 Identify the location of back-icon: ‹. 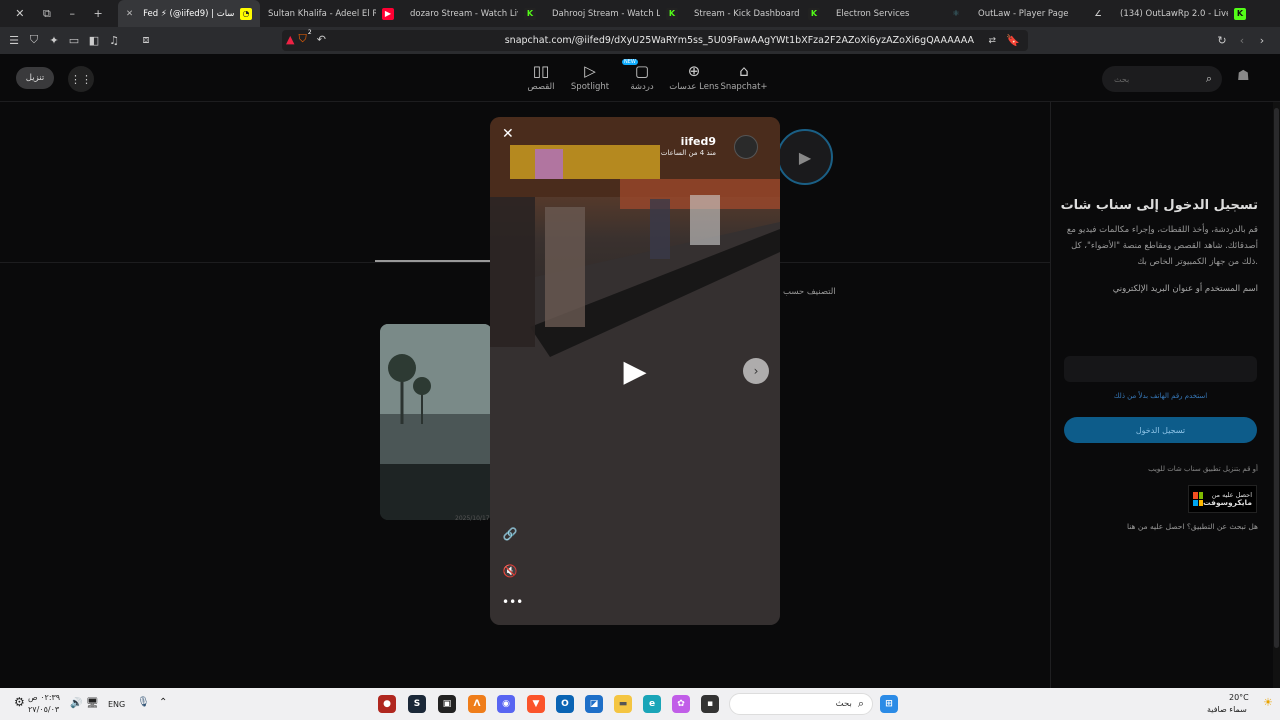
(1242, 40).